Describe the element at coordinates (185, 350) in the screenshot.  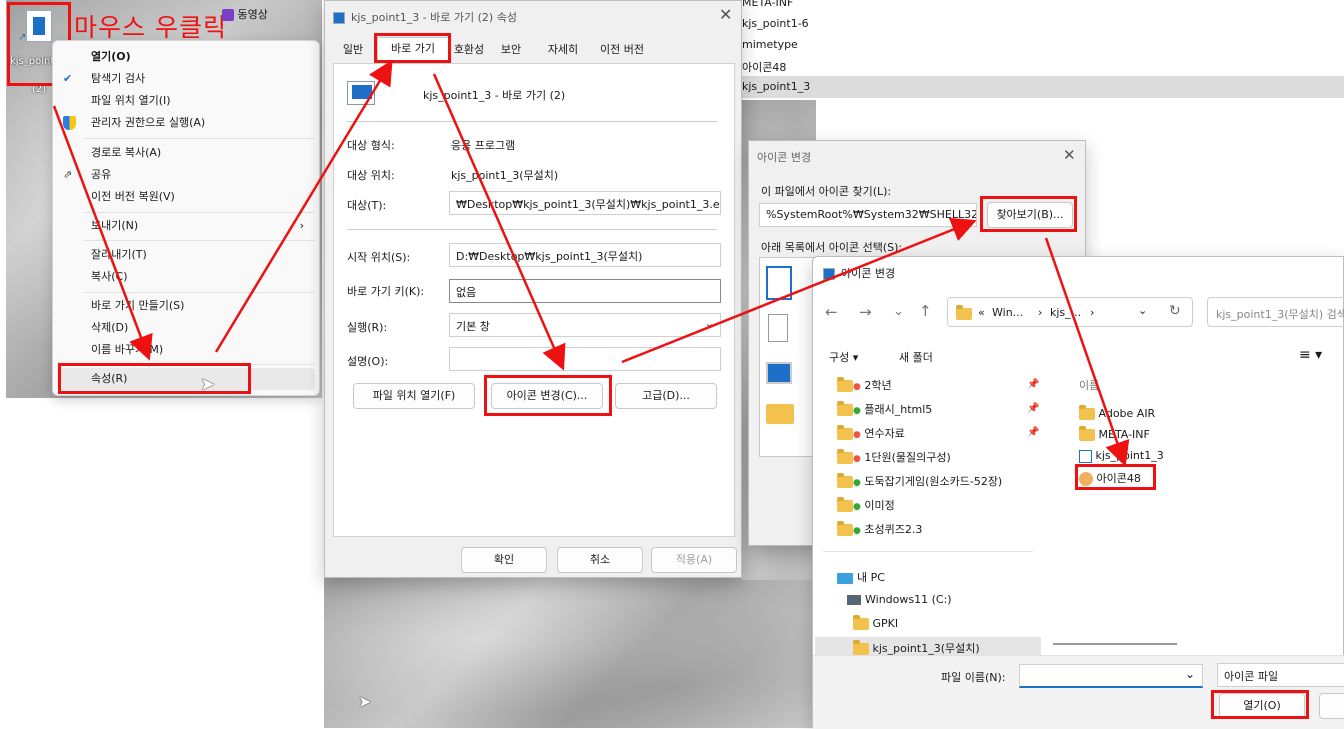
I see `menu-rename: 이름 바꾸기(M)` at that location.